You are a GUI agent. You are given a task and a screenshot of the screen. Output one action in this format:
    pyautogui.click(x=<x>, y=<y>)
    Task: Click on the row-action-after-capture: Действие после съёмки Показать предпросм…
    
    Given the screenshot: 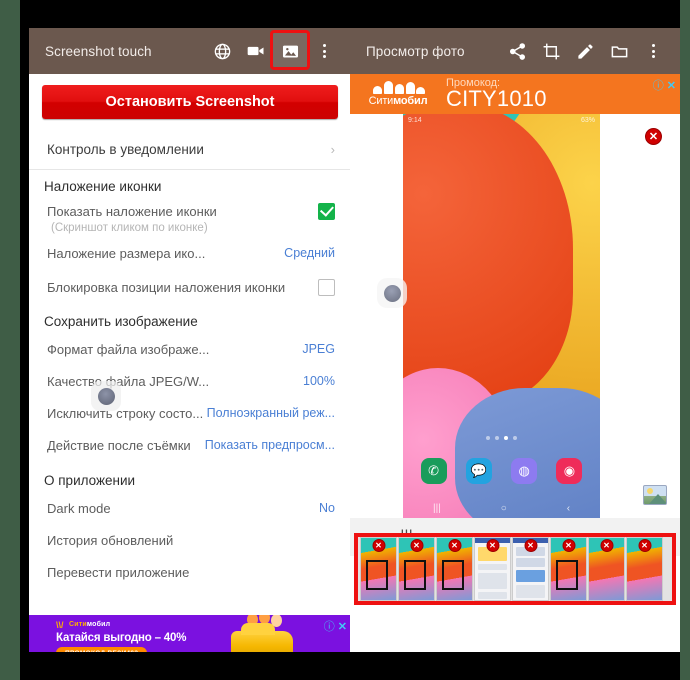 What is the action you would take?
    pyautogui.click(x=190, y=445)
    